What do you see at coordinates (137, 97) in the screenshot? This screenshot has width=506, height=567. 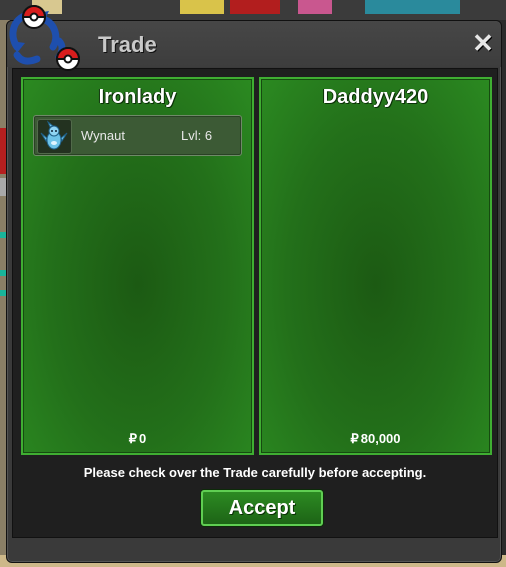 I see `player-name-left: Ironlady` at bounding box center [137, 97].